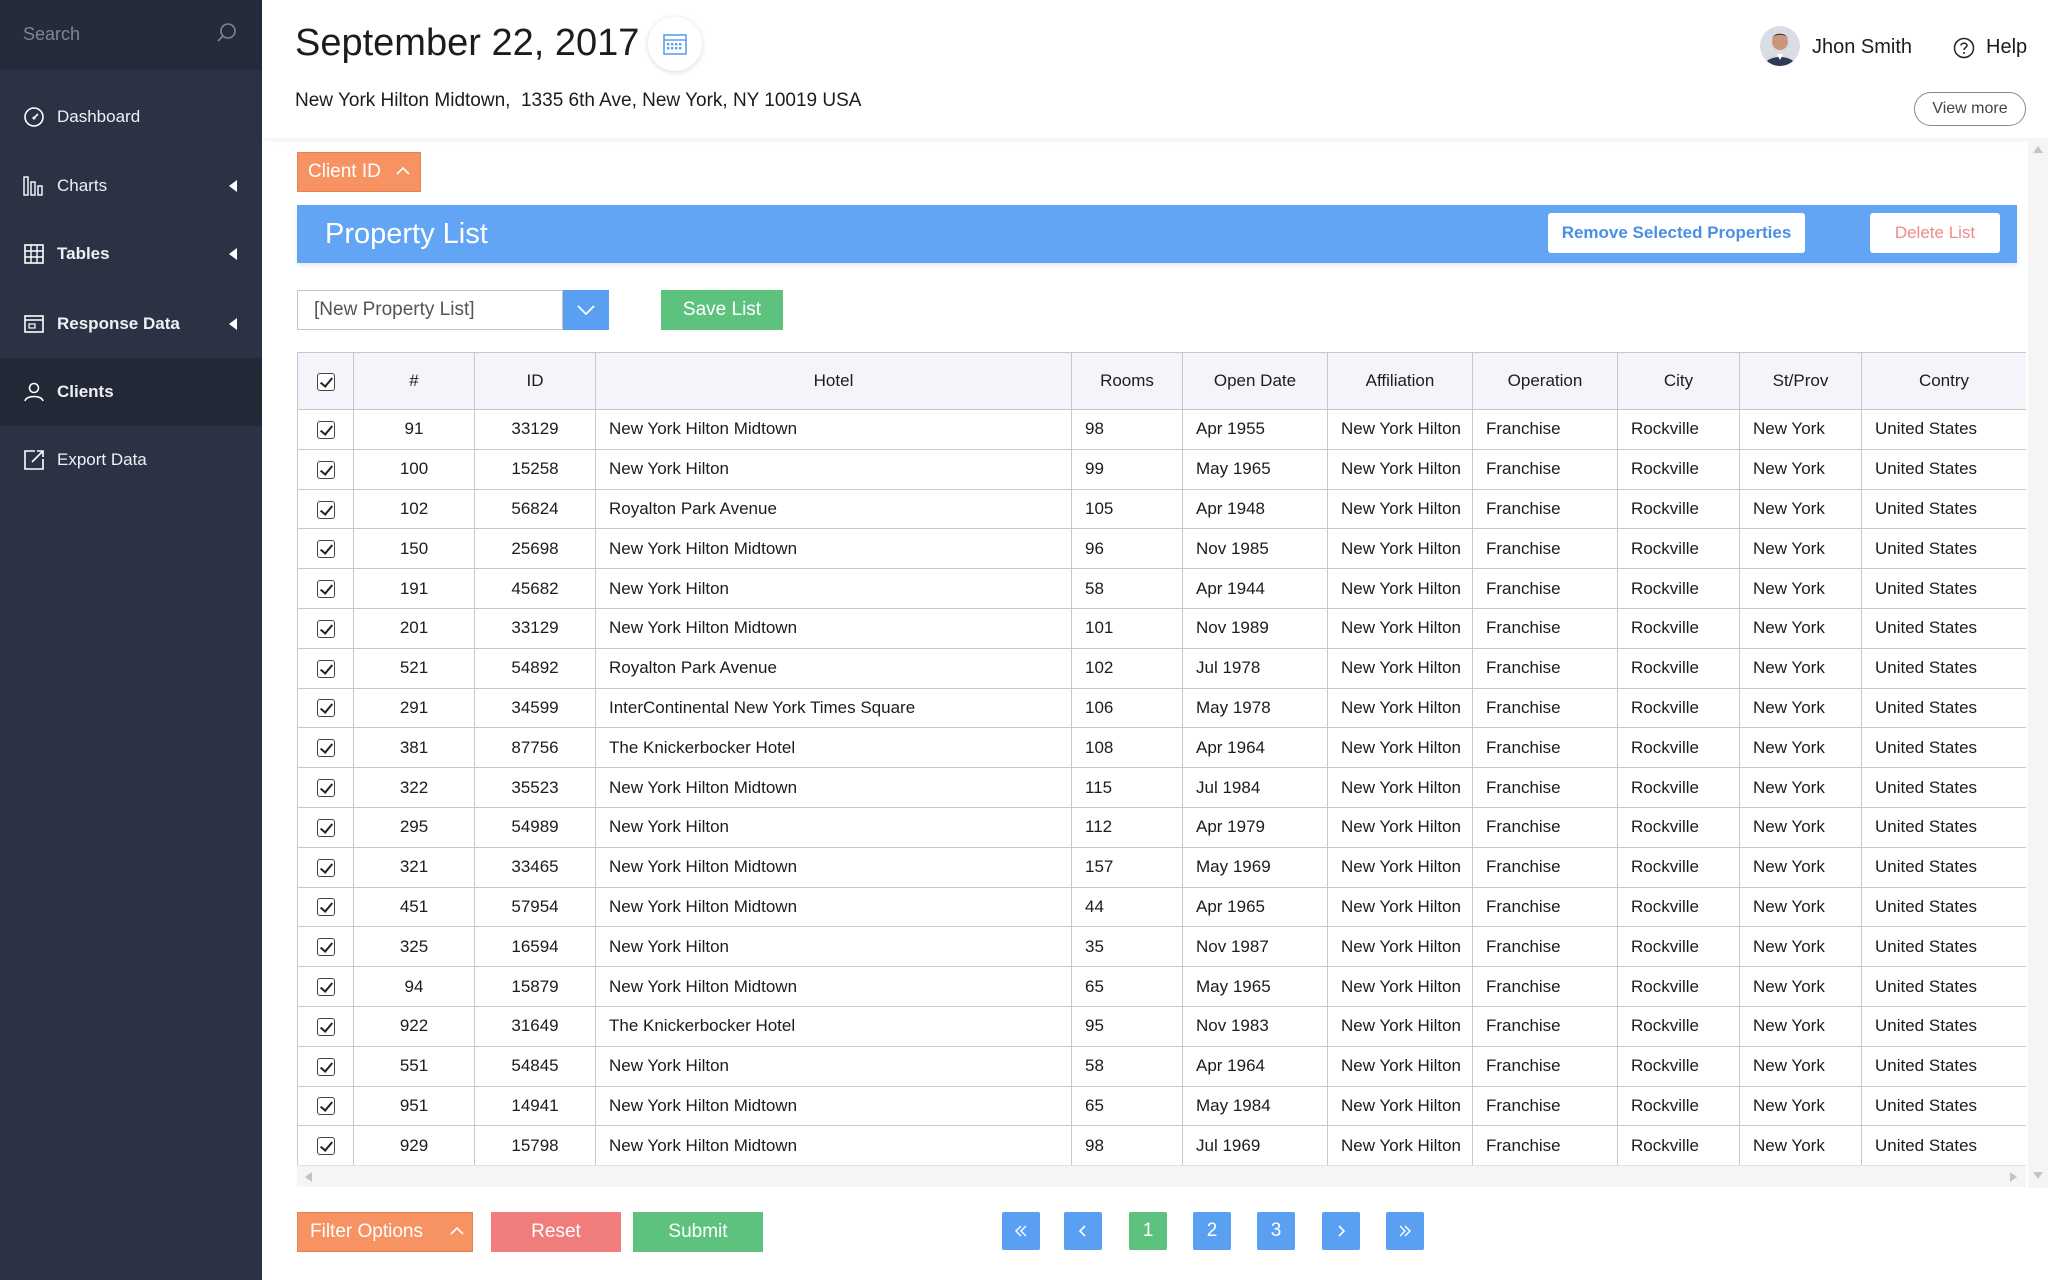  Describe the element at coordinates (308, 1177) in the screenshot. I see `scroll-left-icon` at that location.